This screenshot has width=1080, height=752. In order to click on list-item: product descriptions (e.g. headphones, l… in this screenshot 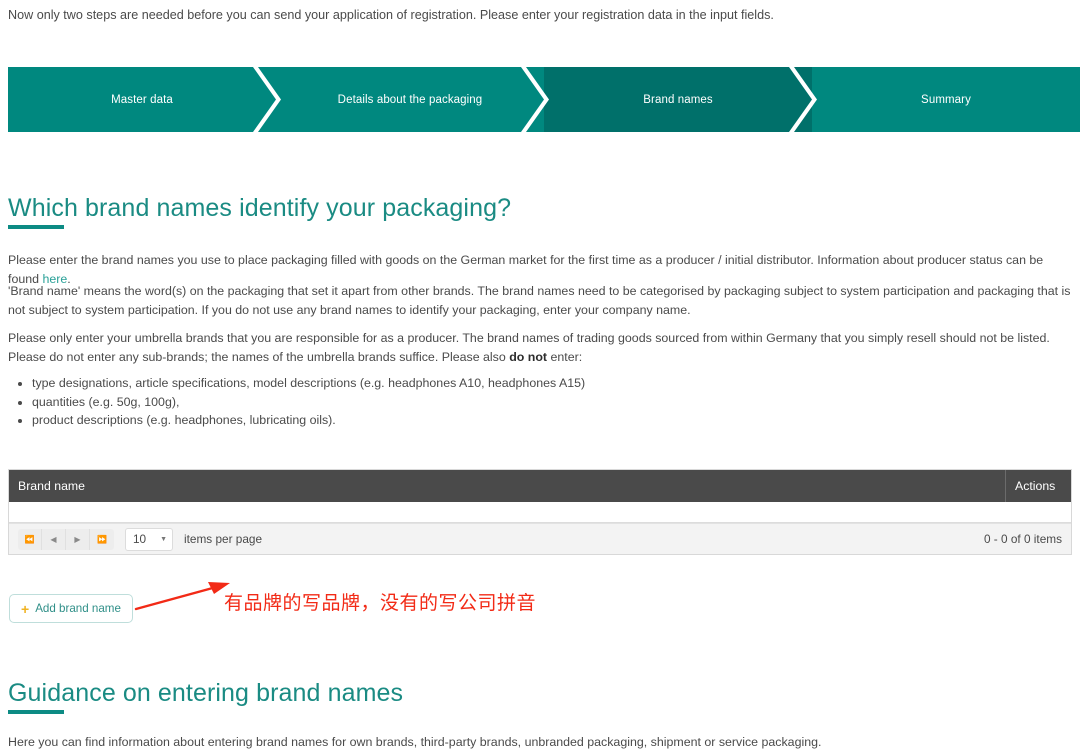, I will do `click(308, 420)`.